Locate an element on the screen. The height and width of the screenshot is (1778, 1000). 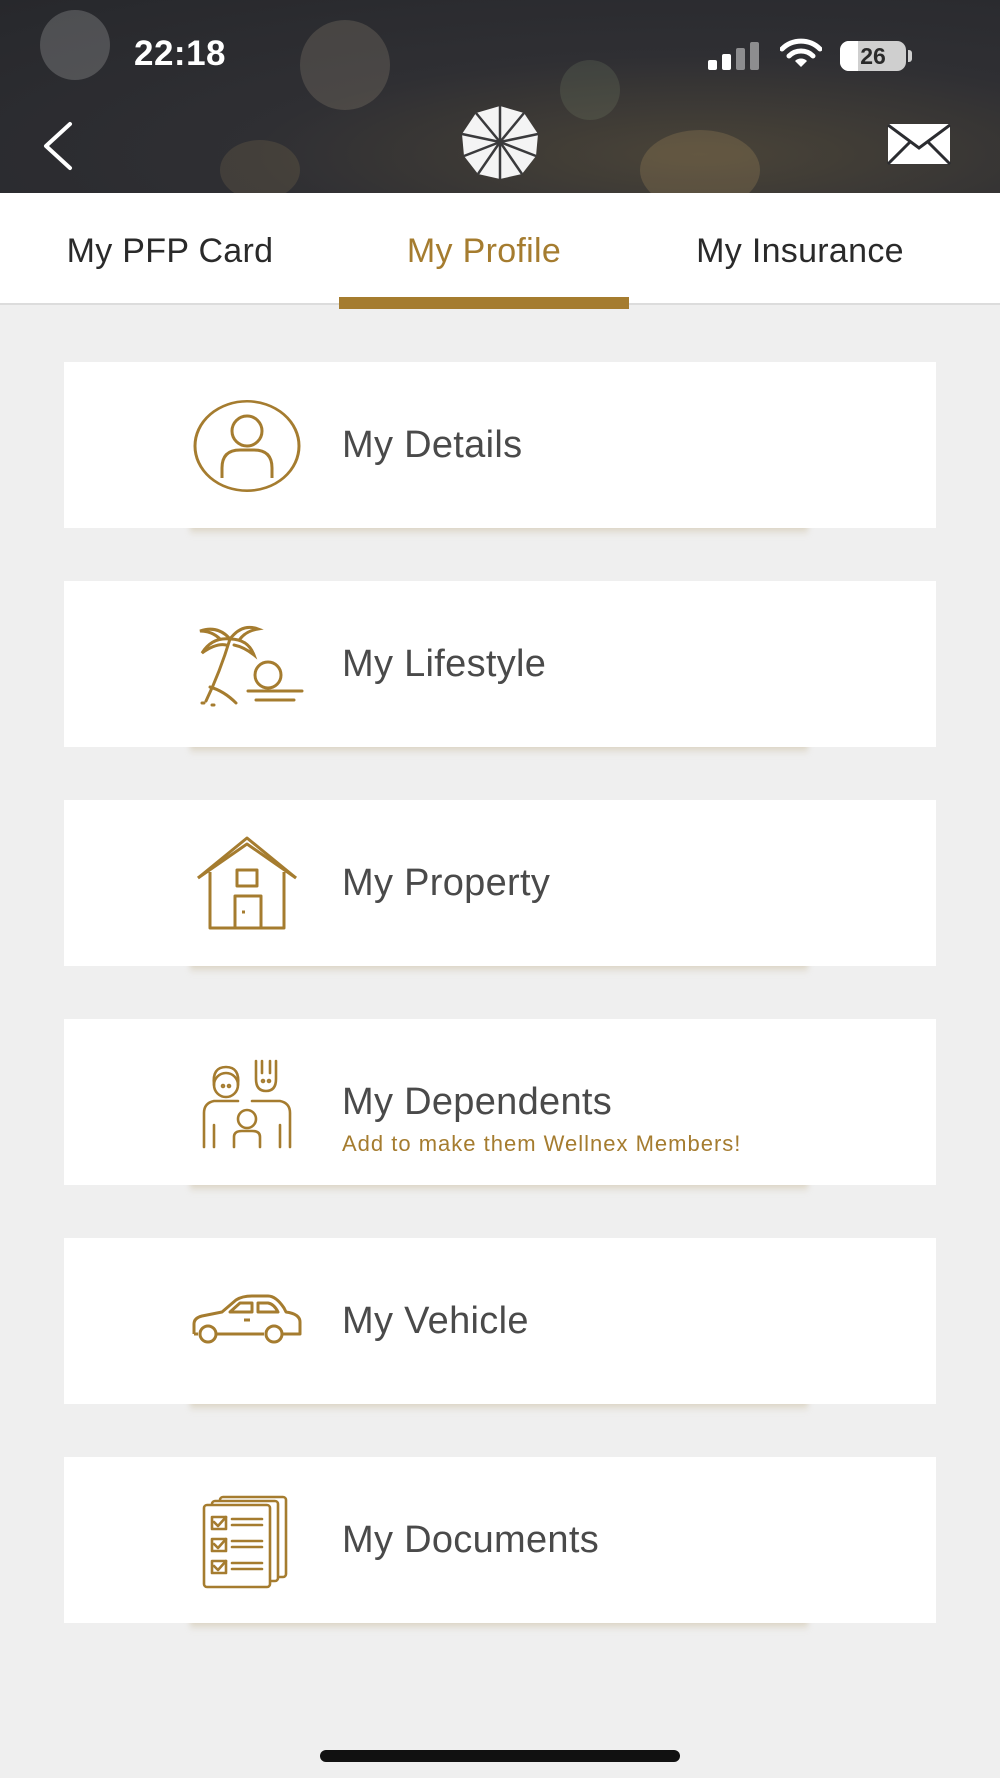
documents-checklist-icon is located at coordinates (245, 1542).